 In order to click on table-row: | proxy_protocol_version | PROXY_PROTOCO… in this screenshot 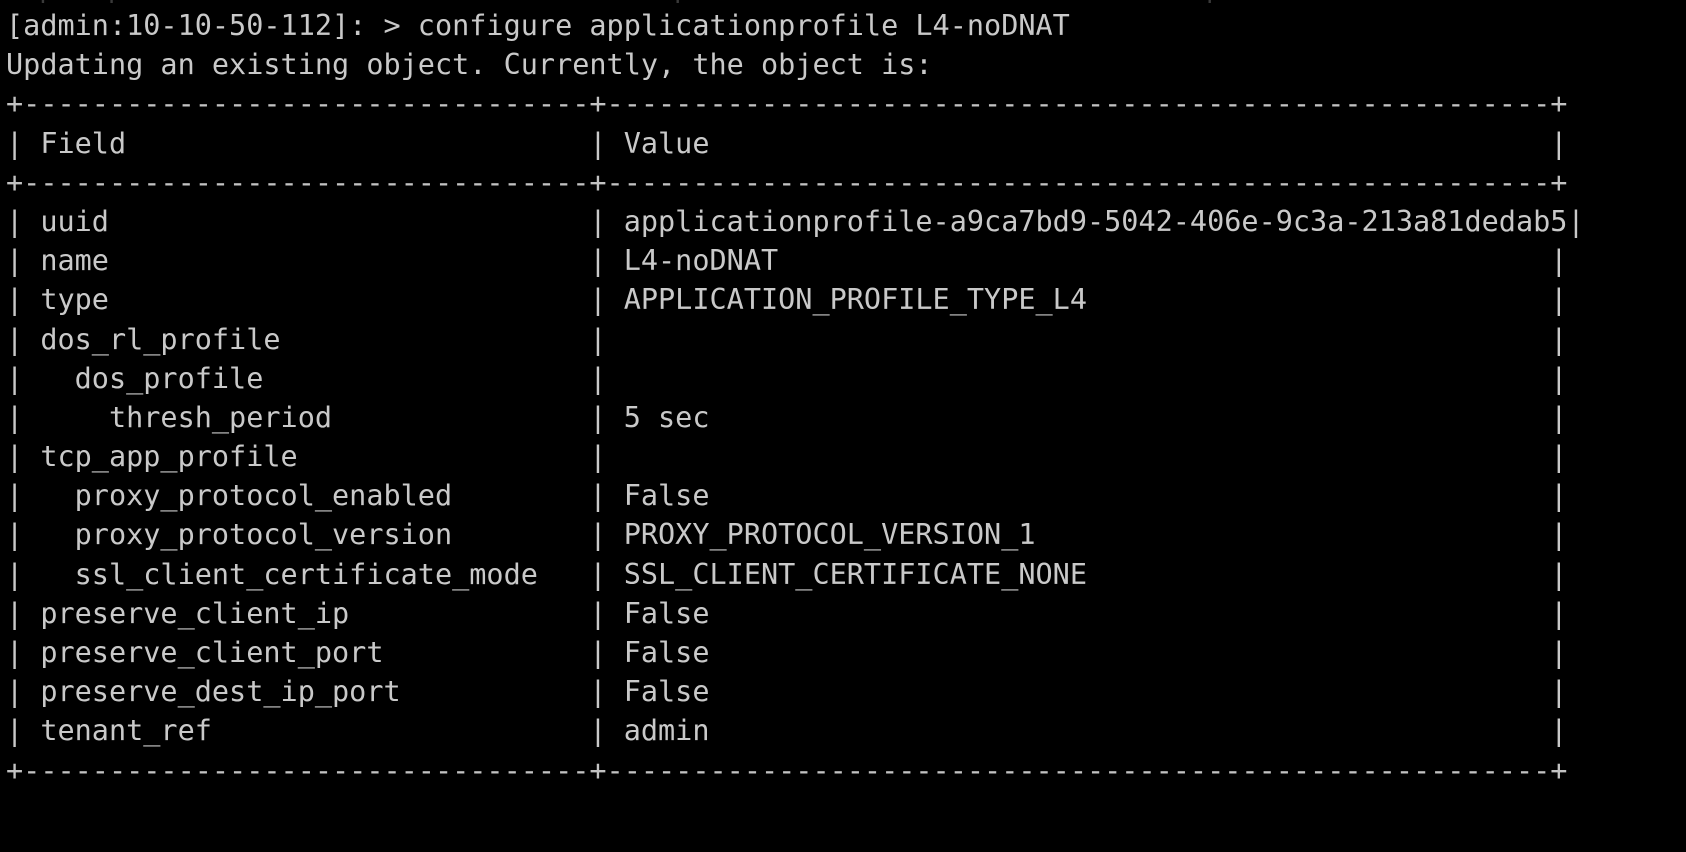, I will do `click(787, 535)`.